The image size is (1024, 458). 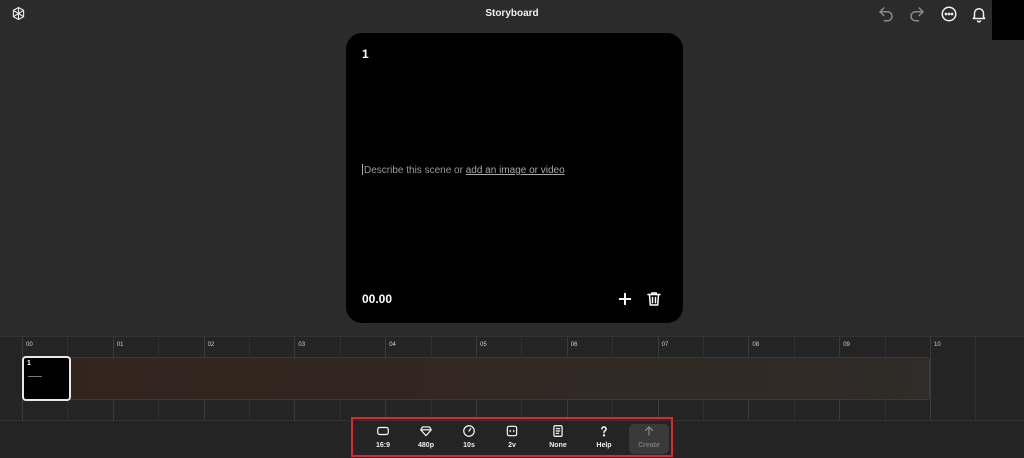 I want to click on variations-button: 2v, so click(x=512, y=439).